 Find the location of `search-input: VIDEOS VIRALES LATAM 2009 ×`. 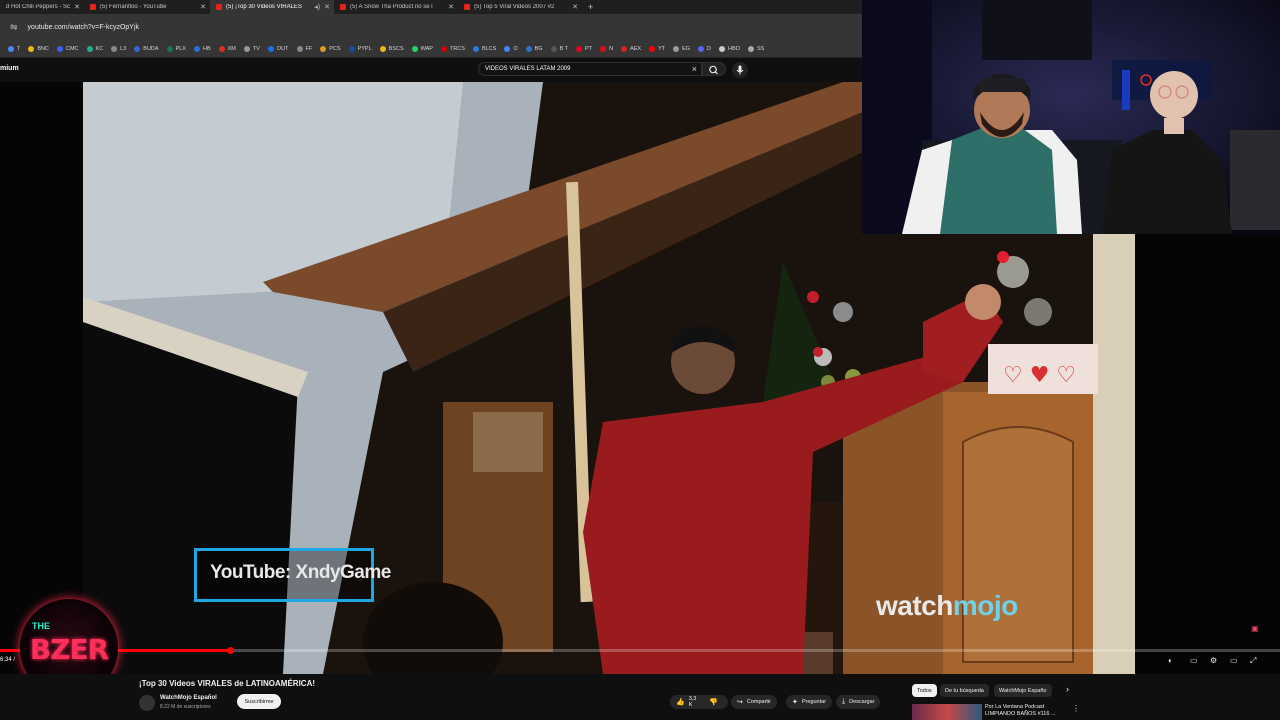

search-input: VIDEOS VIRALES LATAM 2009 × is located at coordinates (590, 69).